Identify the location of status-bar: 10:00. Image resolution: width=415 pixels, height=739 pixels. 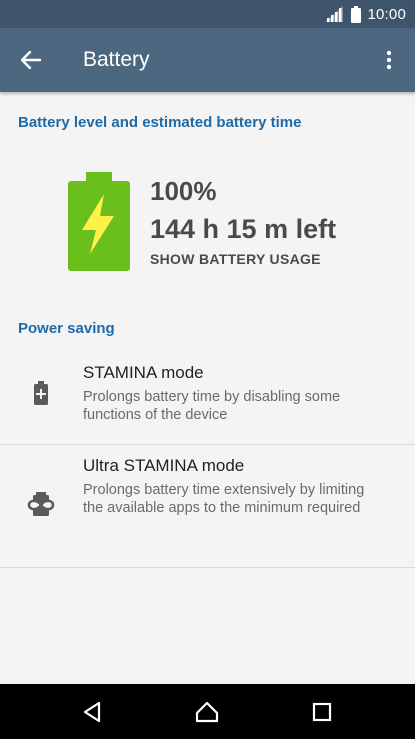
(207, 14).